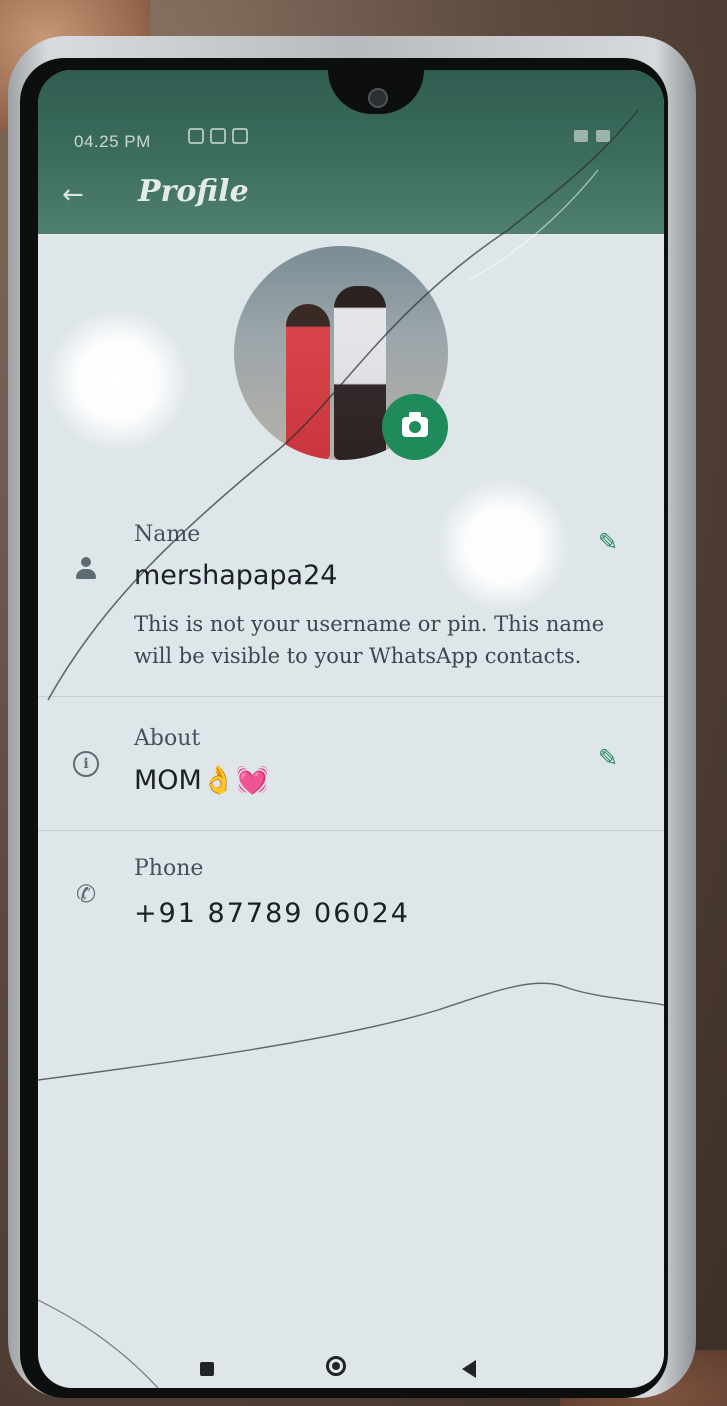  What do you see at coordinates (86, 894) in the screenshot?
I see `phone-icon: ✆` at bounding box center [86, 894].